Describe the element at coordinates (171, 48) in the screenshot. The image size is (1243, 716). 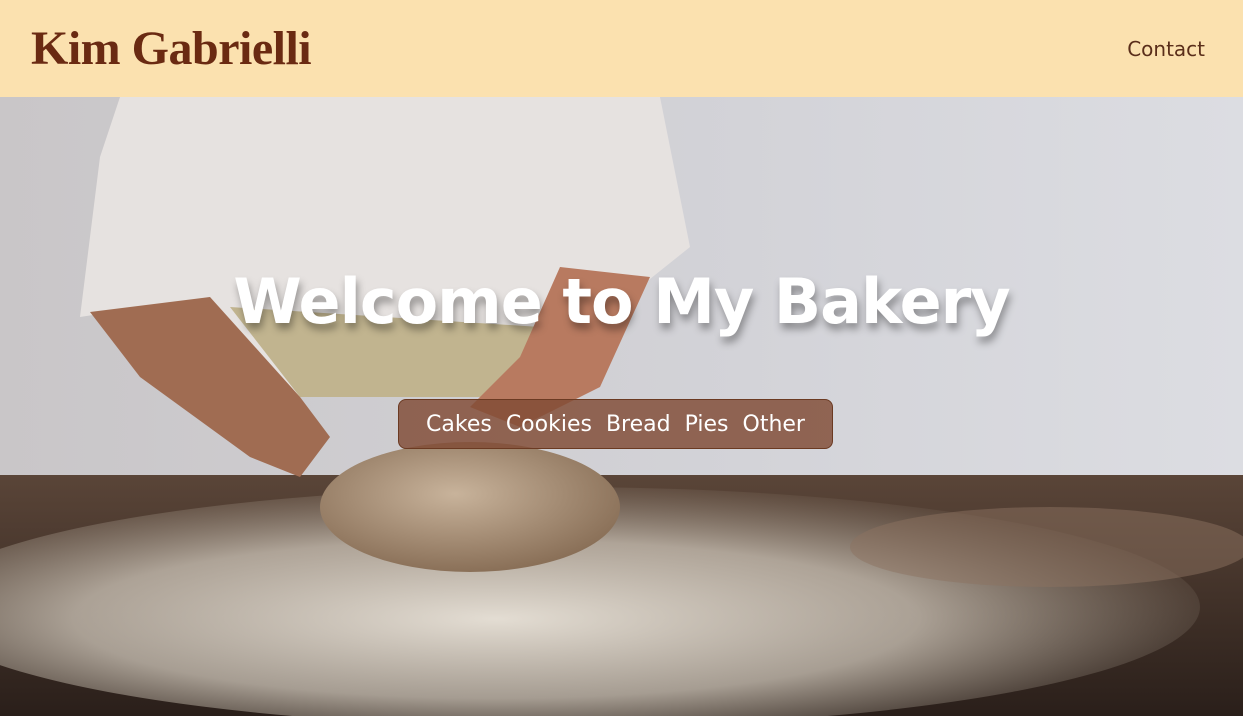
I see `brand-logo-text: Kim Gabrielli` at that location.